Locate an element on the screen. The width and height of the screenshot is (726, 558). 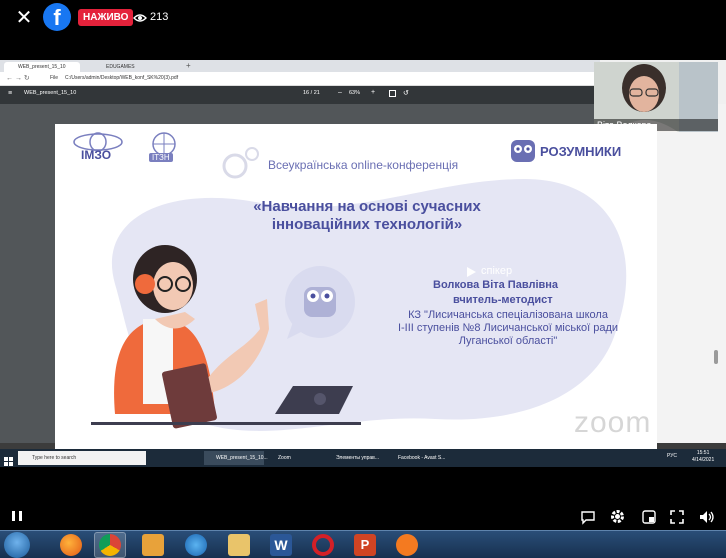
scrollbar-thumb is located at coordinates (716, 357).